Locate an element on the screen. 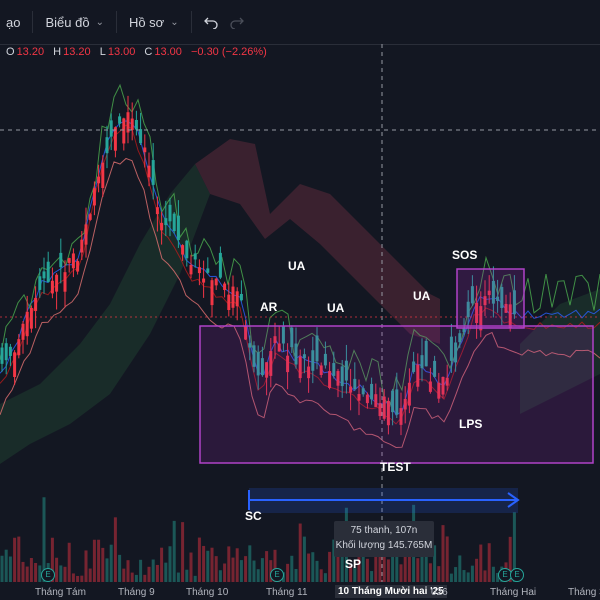 The image size is (600, 600). toolbar-cut-item: ạo is located at coordinates (13, 22).